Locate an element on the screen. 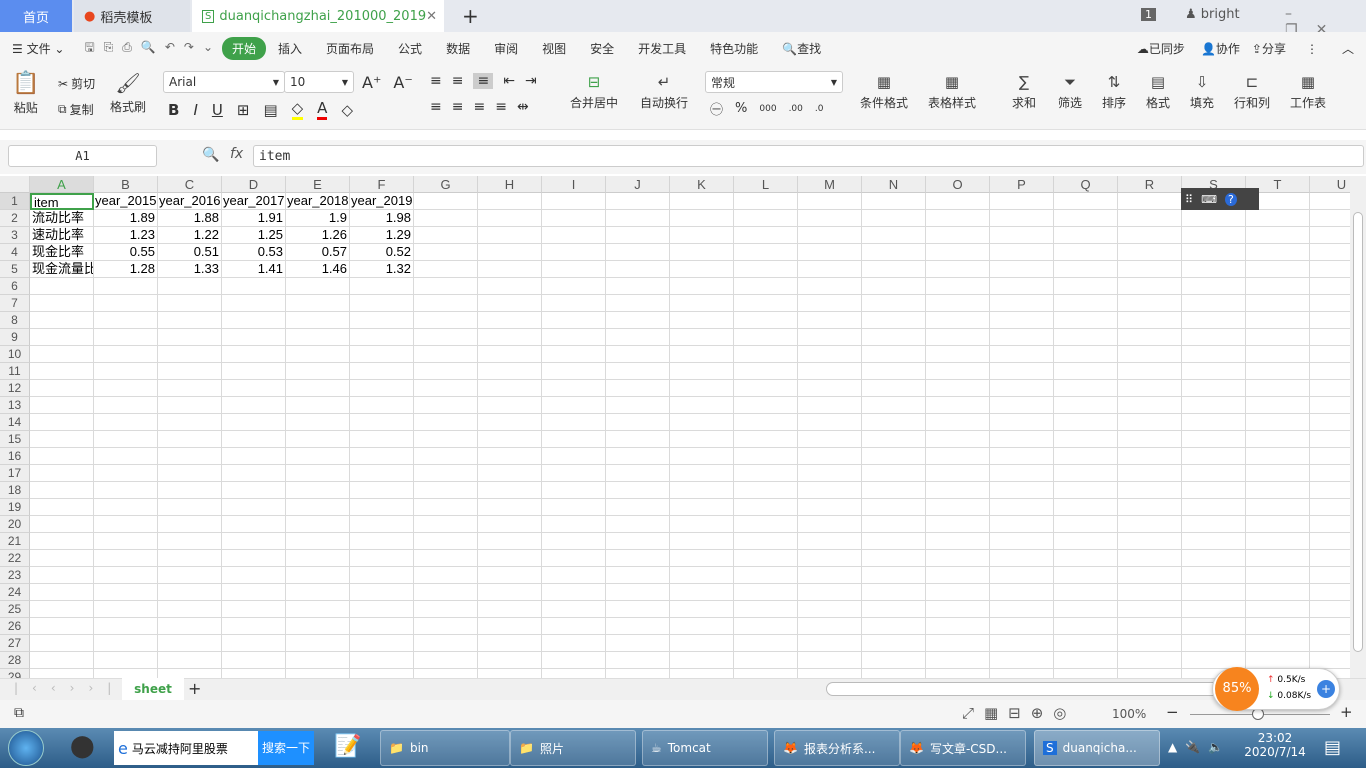 The image size is (1366, 768). row-col-button: ⊏ 行和列 is located at coordinates (1252, 92).